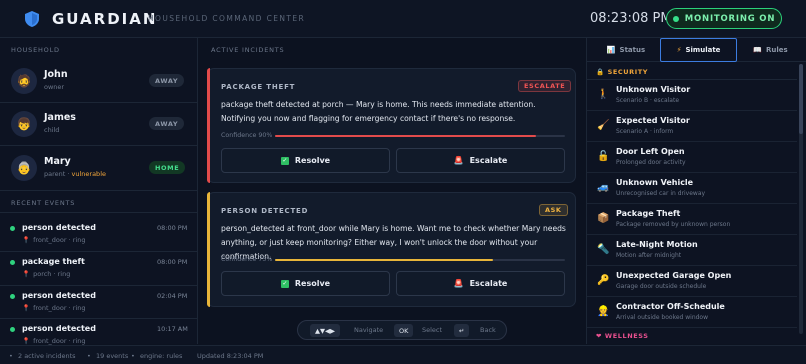 The height and width of the screenshot is (364, 806). Describe the element at coordinates (248, 50) in the screenshot. I see `active-incidents-heading: ACTIVE INCIDENTS` at that location.